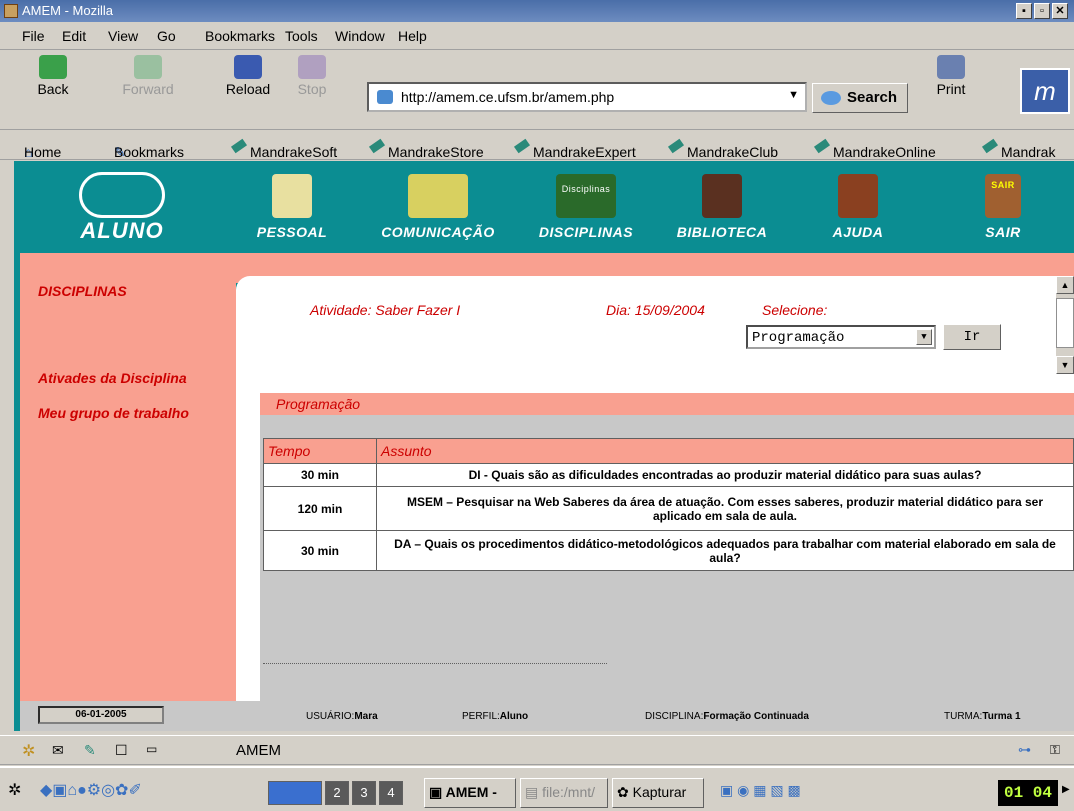 This screenshot has height=811, width=1074. Describe the element at coordinates (128, 477) in the screenshot. I see `sidebar` at that location.